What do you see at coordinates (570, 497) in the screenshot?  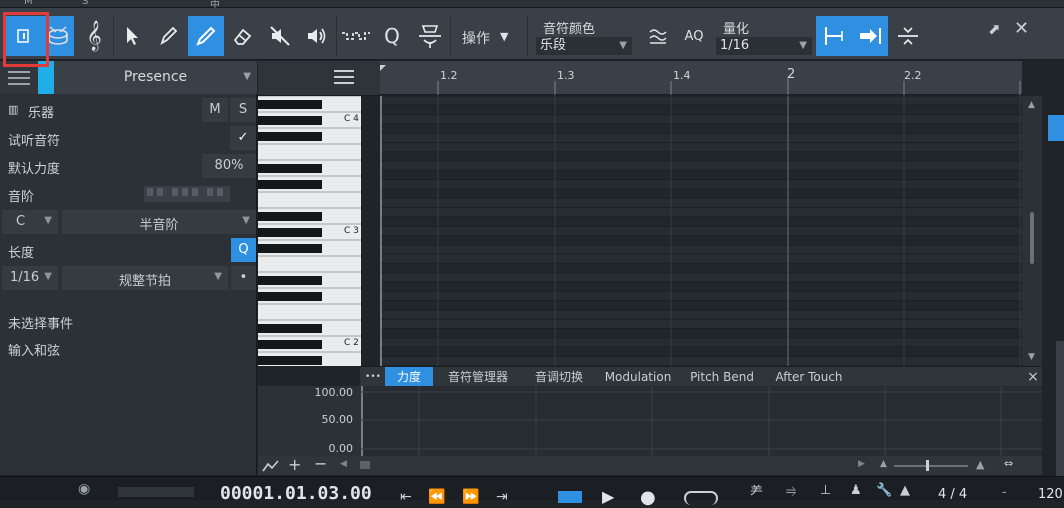 I see `loop-button` at bounding box center [570, 497].